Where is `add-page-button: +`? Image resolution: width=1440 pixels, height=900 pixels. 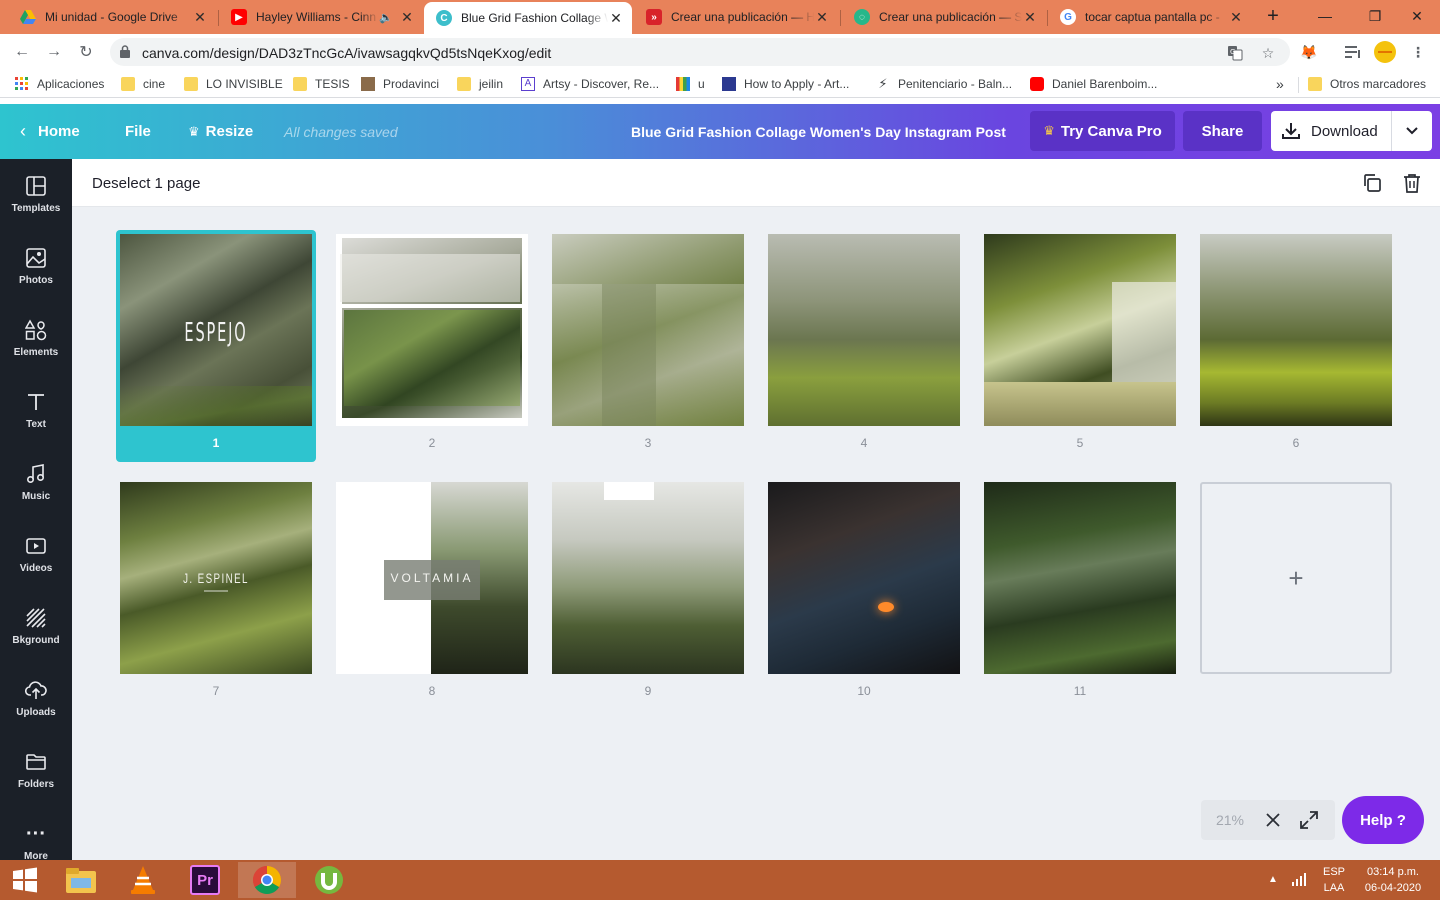 add-page-button: + is located at coordinates (1296, 578).